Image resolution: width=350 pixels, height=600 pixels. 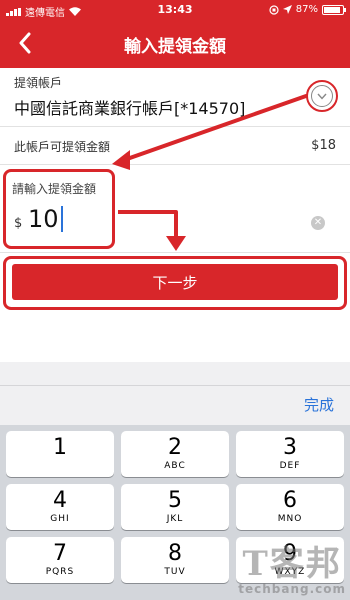 What do you see at coordinates (18, 223) in the screenshot?
I see `amount-currency: $` at bounding box center [18, 223].